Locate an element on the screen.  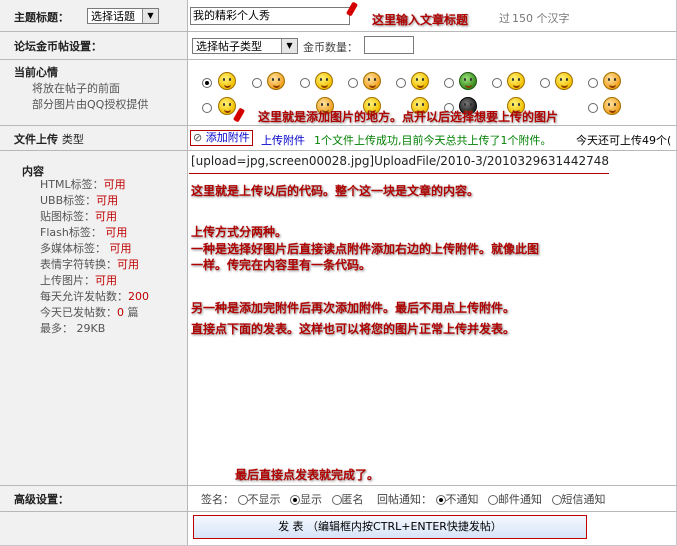
coin-amount-label: 金币数量： is located at coordinates (330, 47).